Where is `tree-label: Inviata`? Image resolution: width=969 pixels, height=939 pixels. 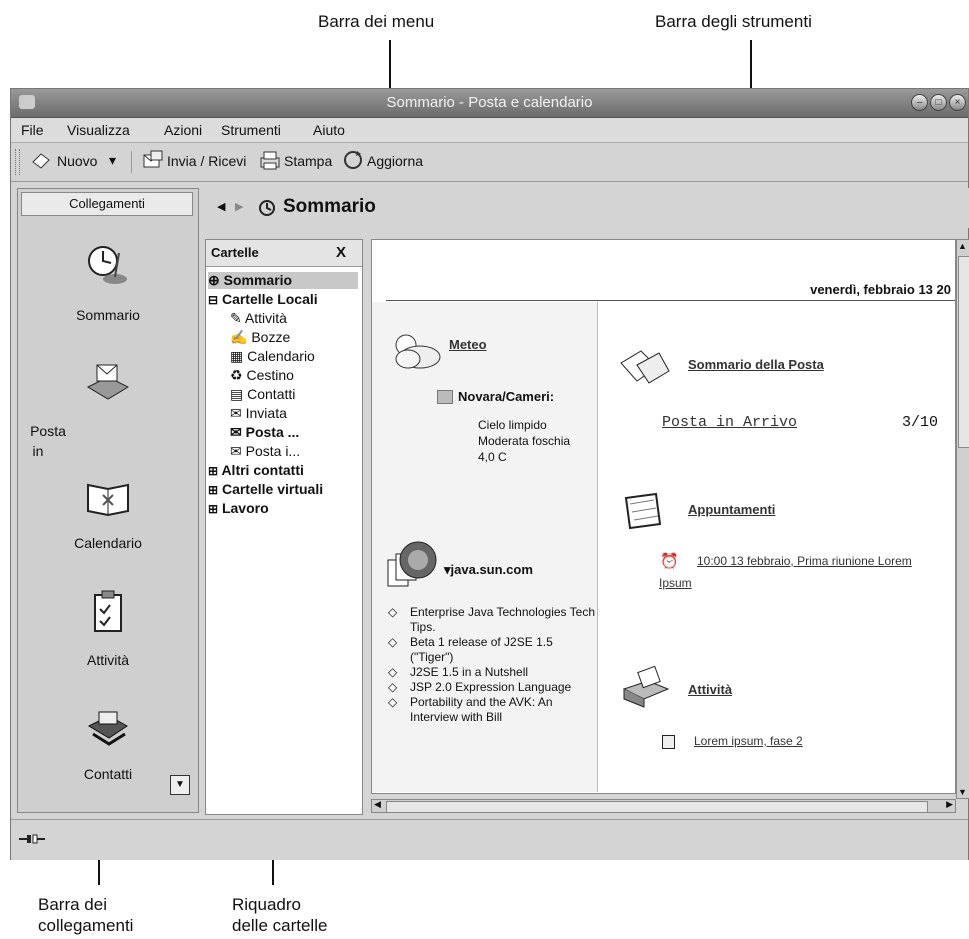
tree-label: Inviata is located at coordinates (266, 413).